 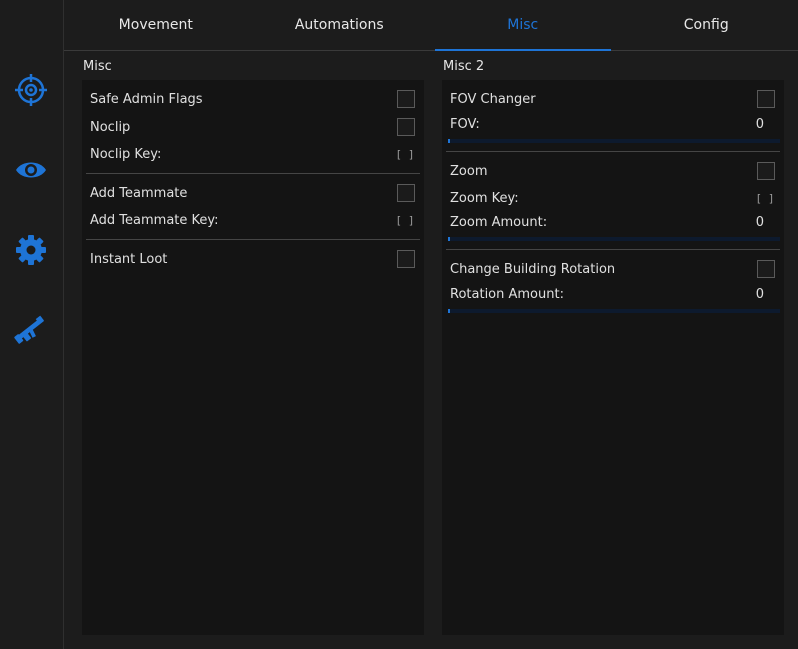 I want to click on fov-changer-label: FOV Changer, so click(x=493, y=99).